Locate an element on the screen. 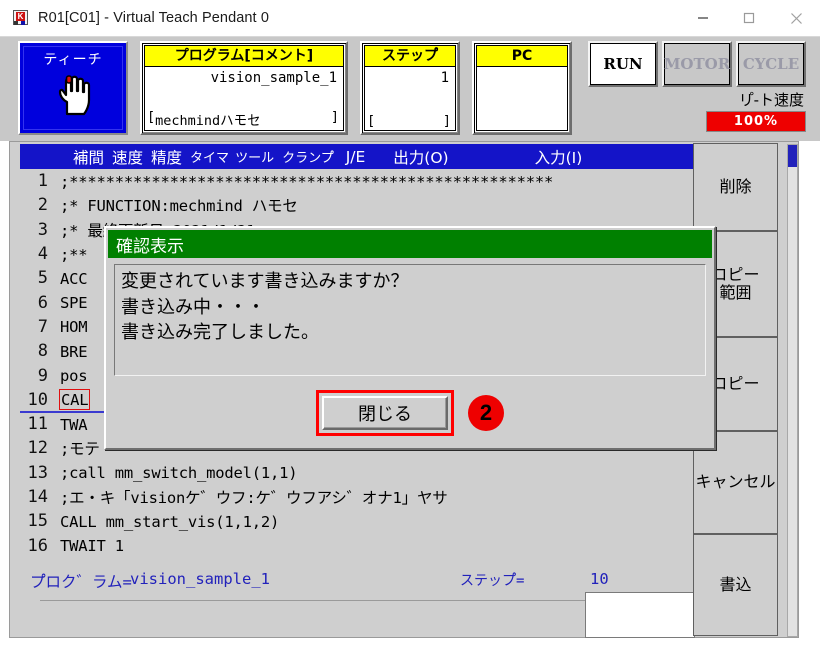 The image size is (820, 649). program-line-text-wrap: CAL is located at coordinates (75, 400).